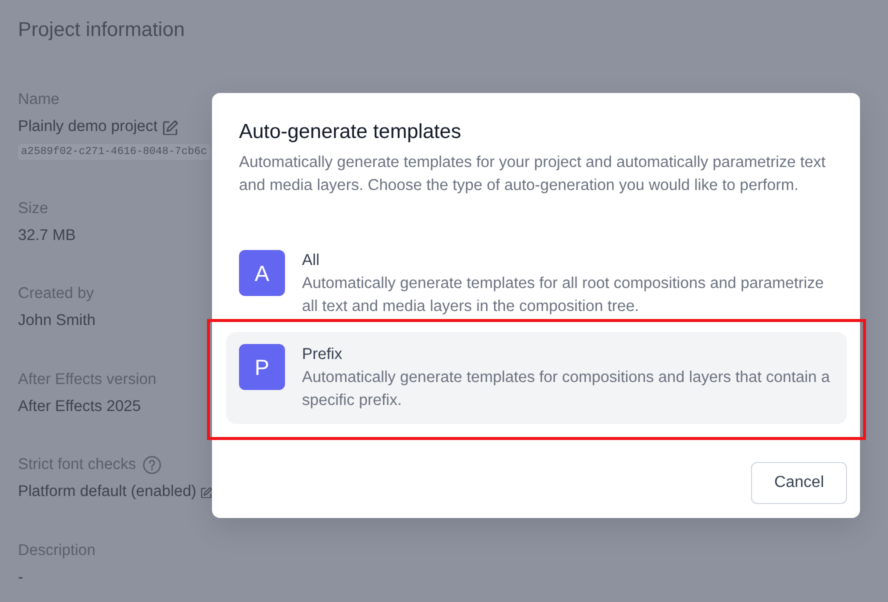  Describe the element at coordinates (311, 261) in the screenshot. I see `option-title: All` at that location.